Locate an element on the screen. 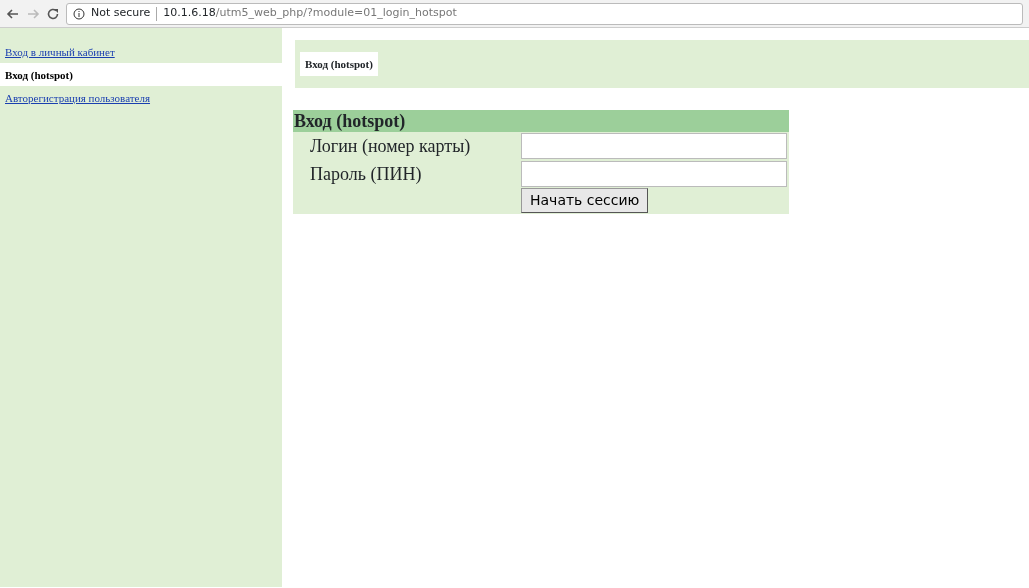 This screenshot has height=588, width=1029. reload-icon is located at coordinates (53, 13).